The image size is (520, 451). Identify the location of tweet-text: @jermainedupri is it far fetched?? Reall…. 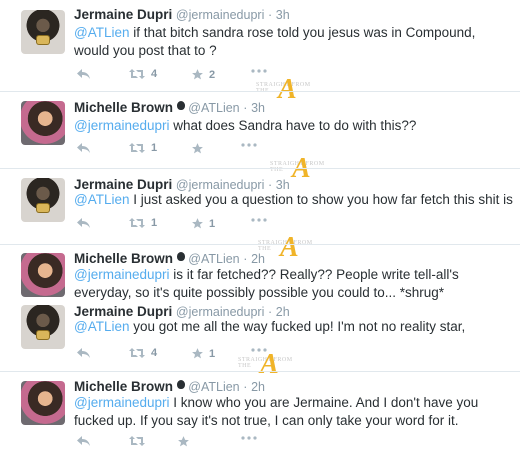
(294, 284).